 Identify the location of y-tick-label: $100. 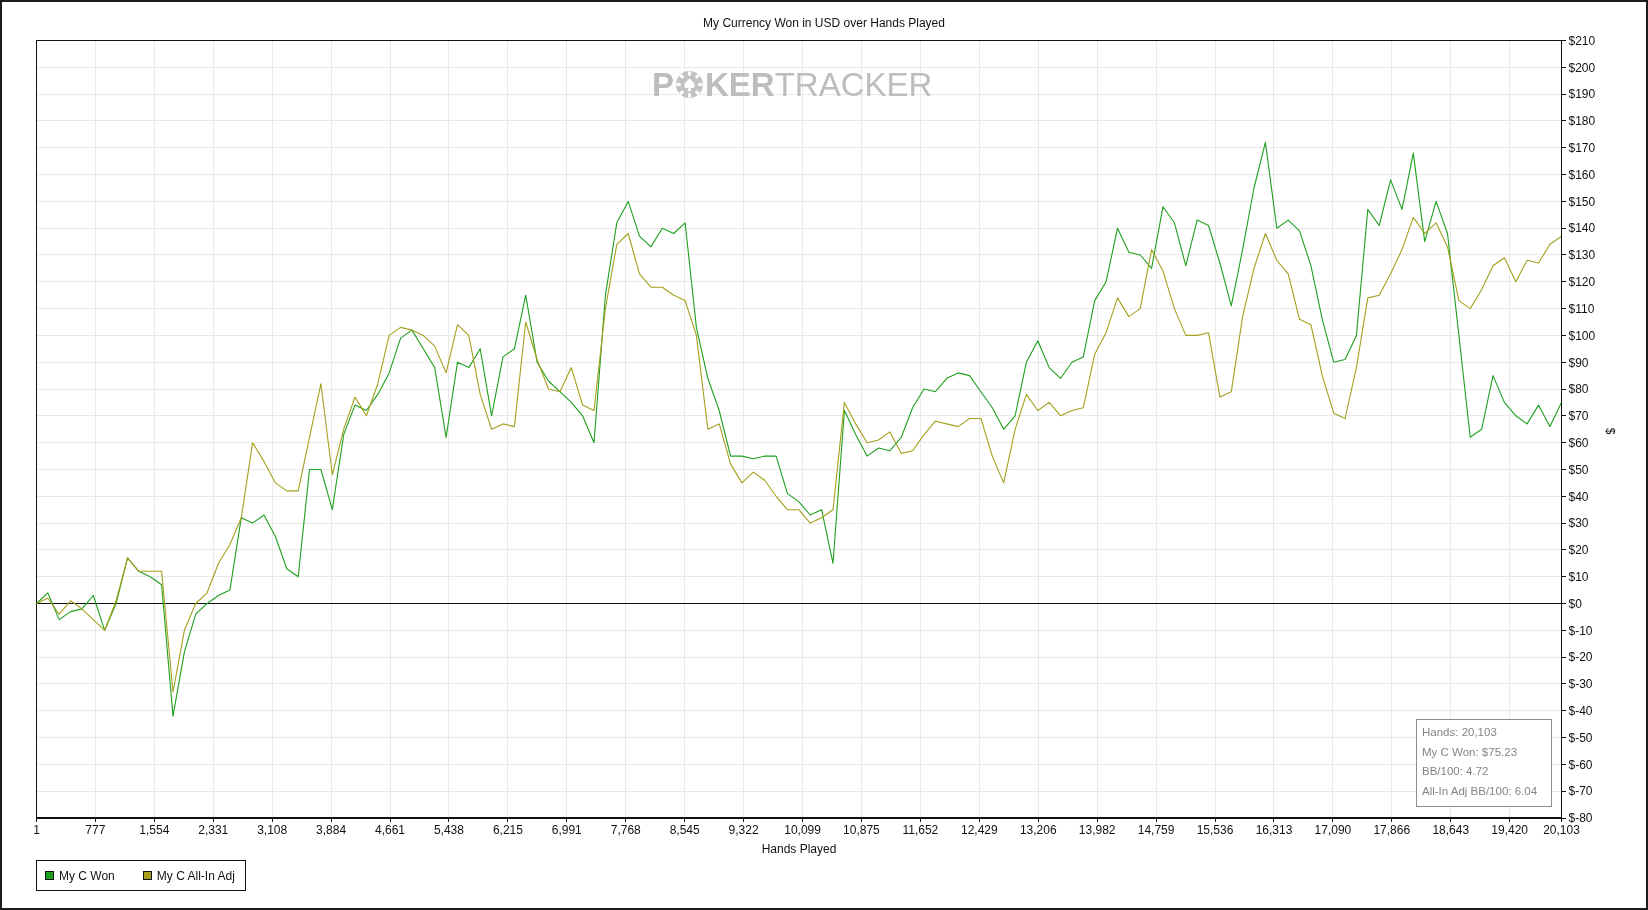
(1582, 335).